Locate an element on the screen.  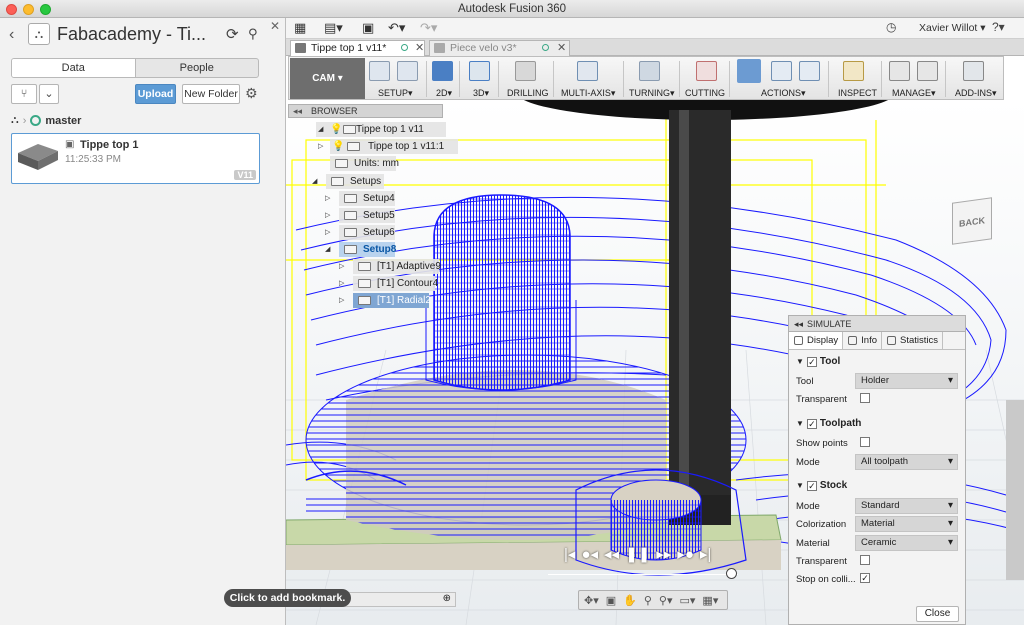
toolpath-visible-checkbox: ✓ is located at coordinates (811, 423).